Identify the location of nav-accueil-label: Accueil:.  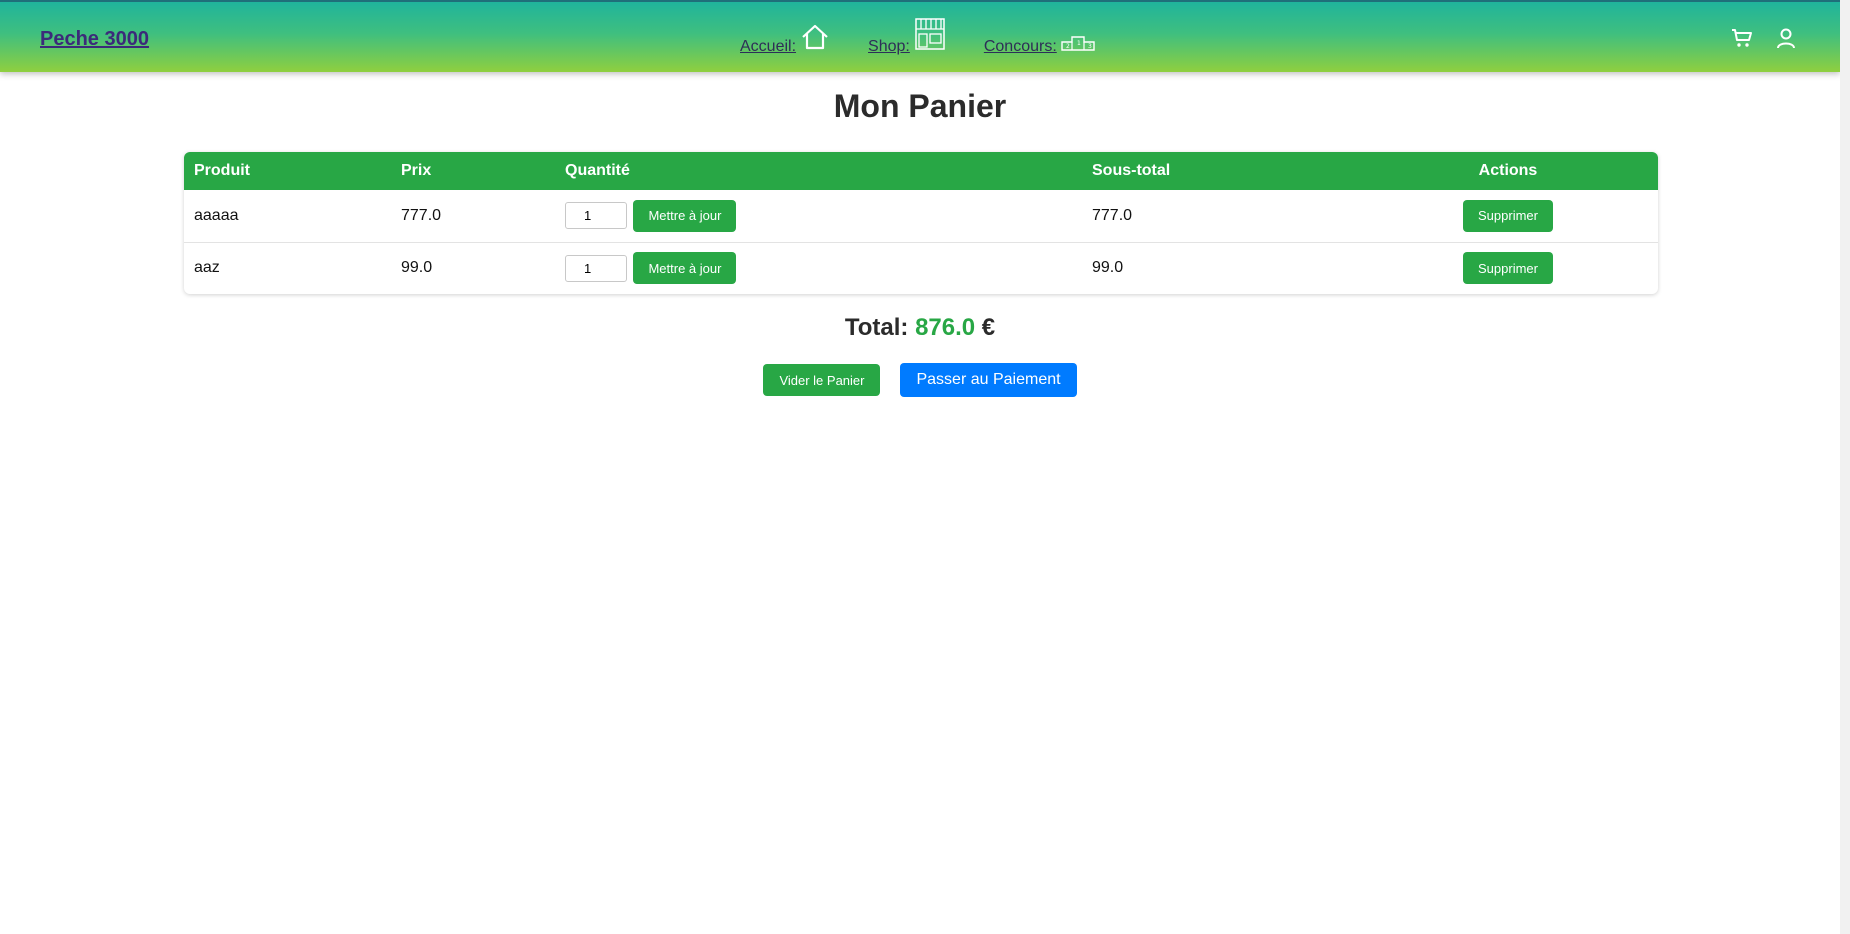
(768, 46).